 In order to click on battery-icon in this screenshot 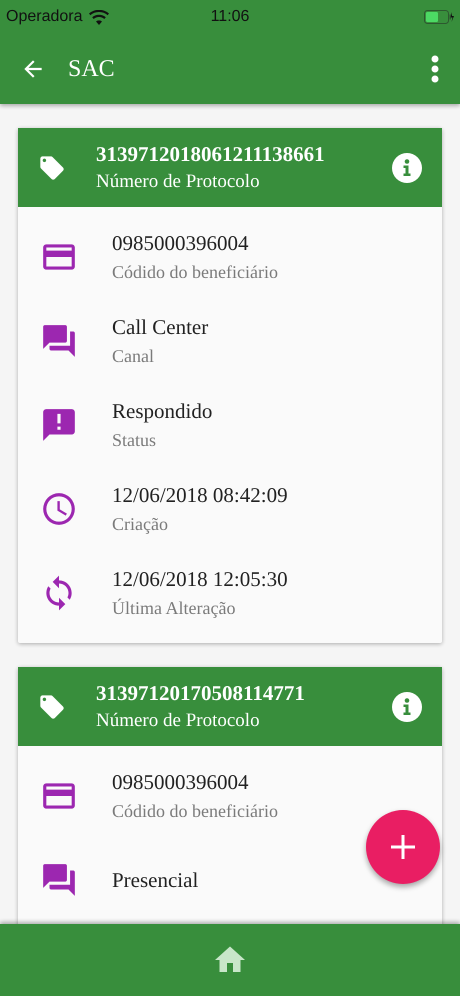, I will do `click(439, 17)`.